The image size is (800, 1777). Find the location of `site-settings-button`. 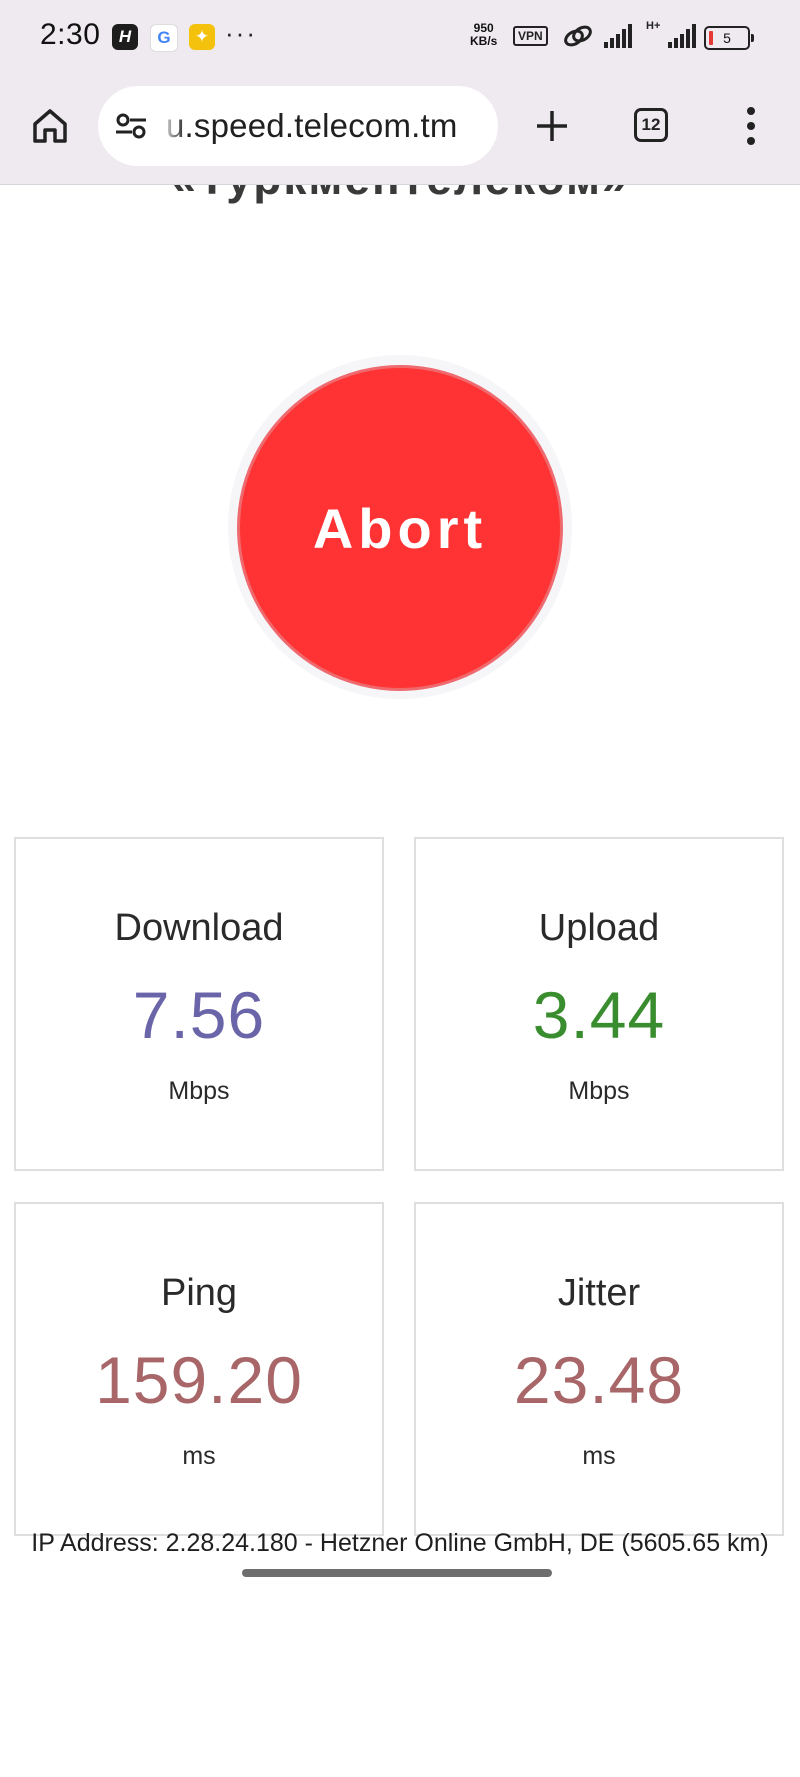

site-settings-button is located at coordinates (131, 128).